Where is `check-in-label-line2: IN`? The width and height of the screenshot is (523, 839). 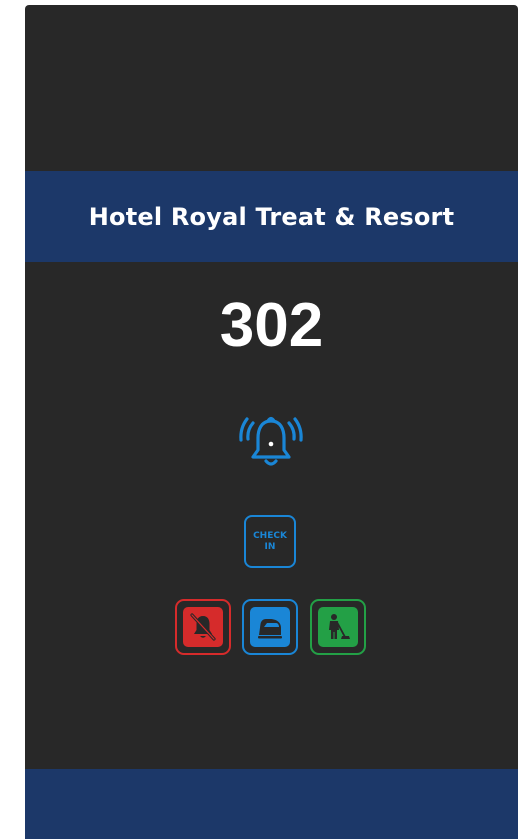 check-in-label-line2: IN is located at coordinates (270, 546).